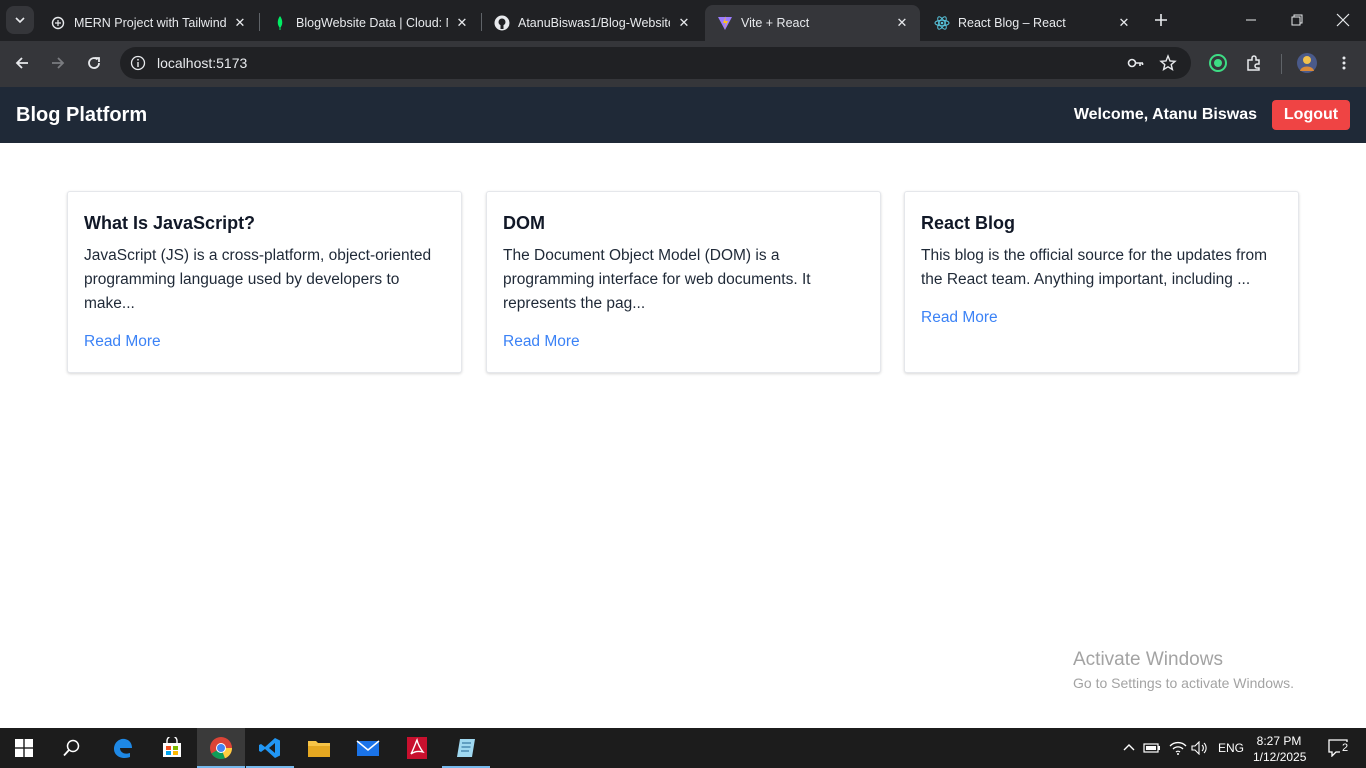 The image size is (1366, 768). I want to click on site-info-icon, so click(138, 63).